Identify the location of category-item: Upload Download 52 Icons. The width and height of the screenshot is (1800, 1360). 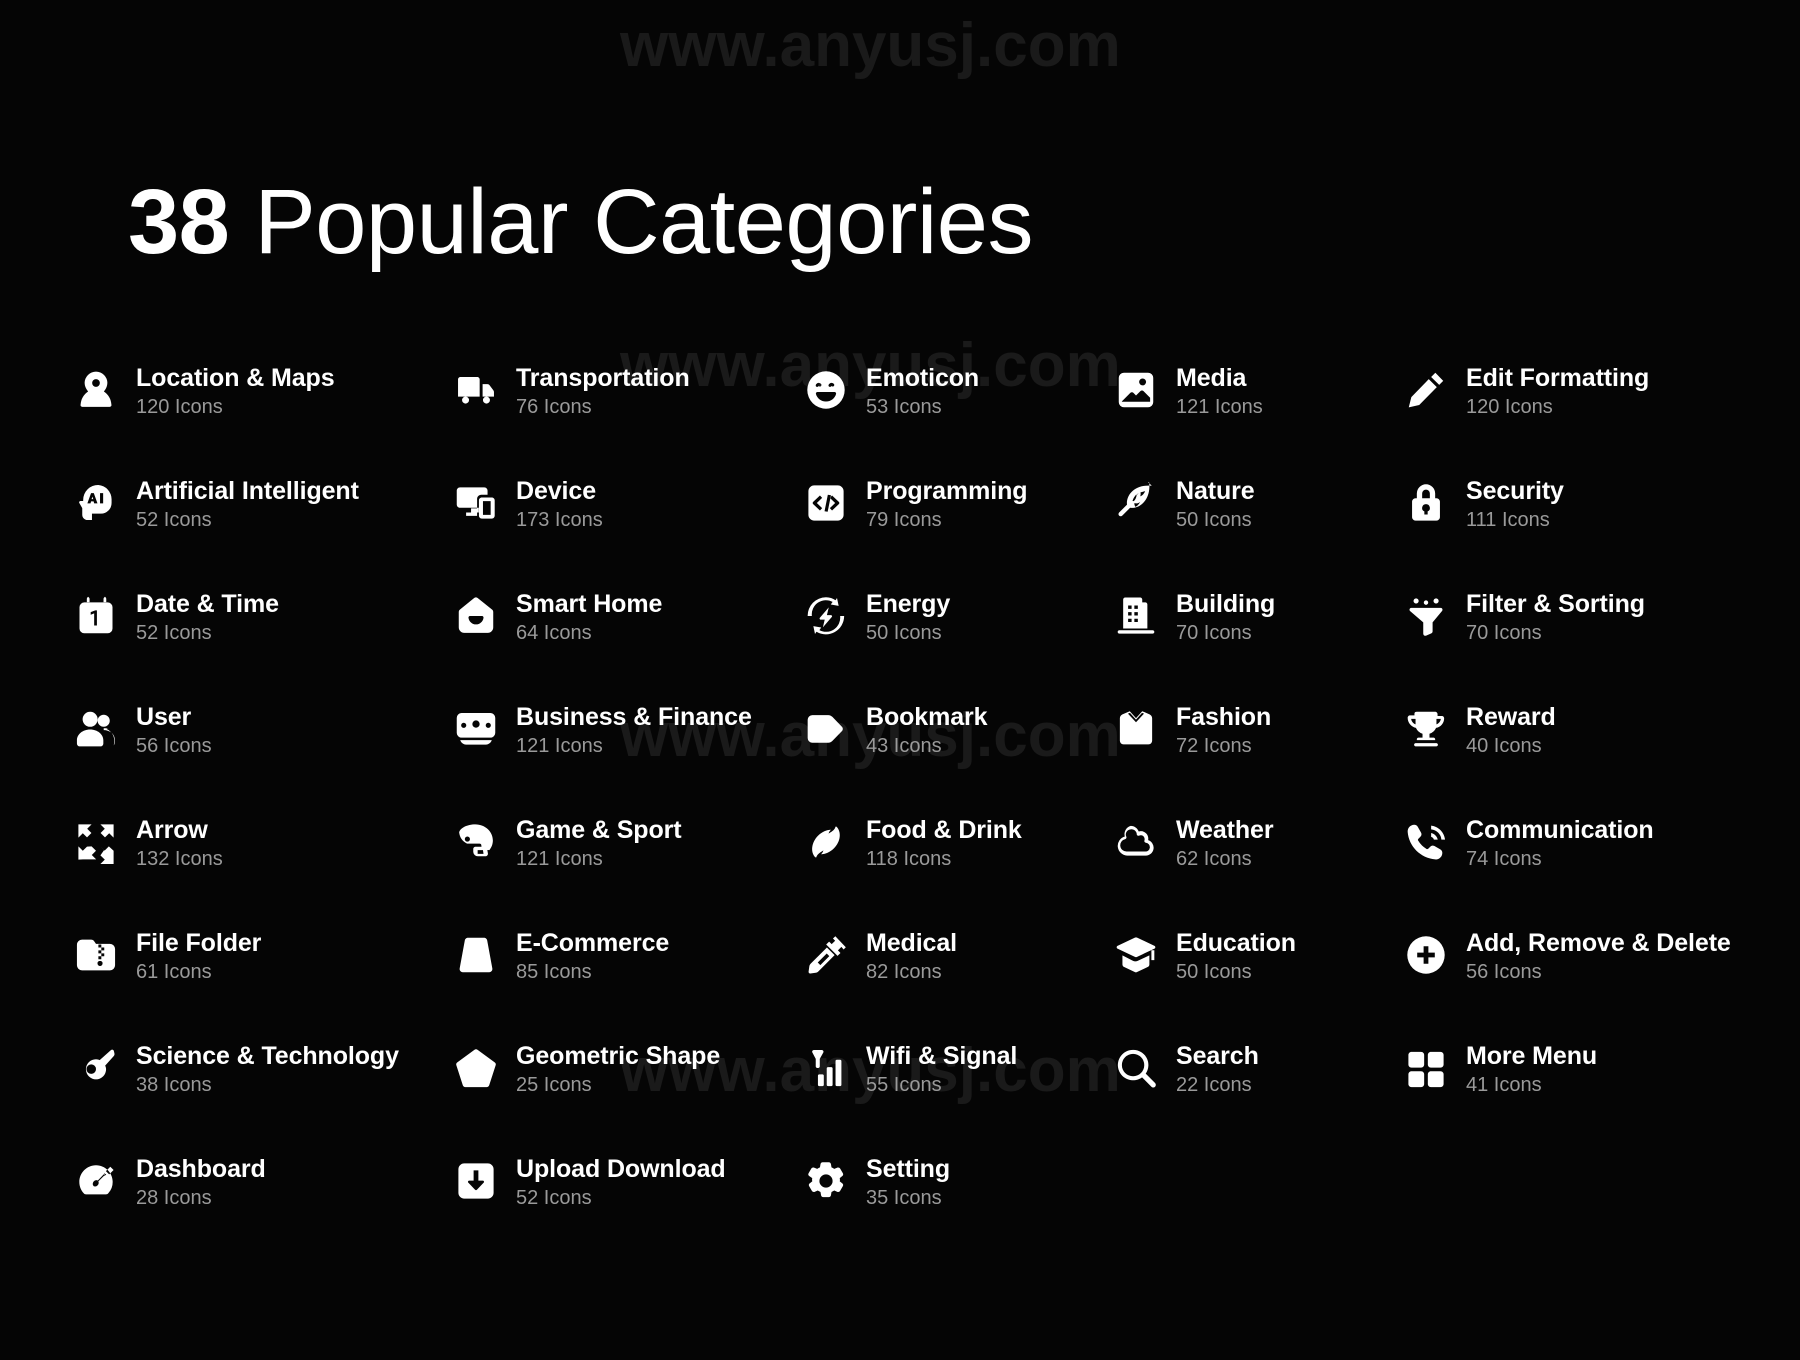
(627, 1207).